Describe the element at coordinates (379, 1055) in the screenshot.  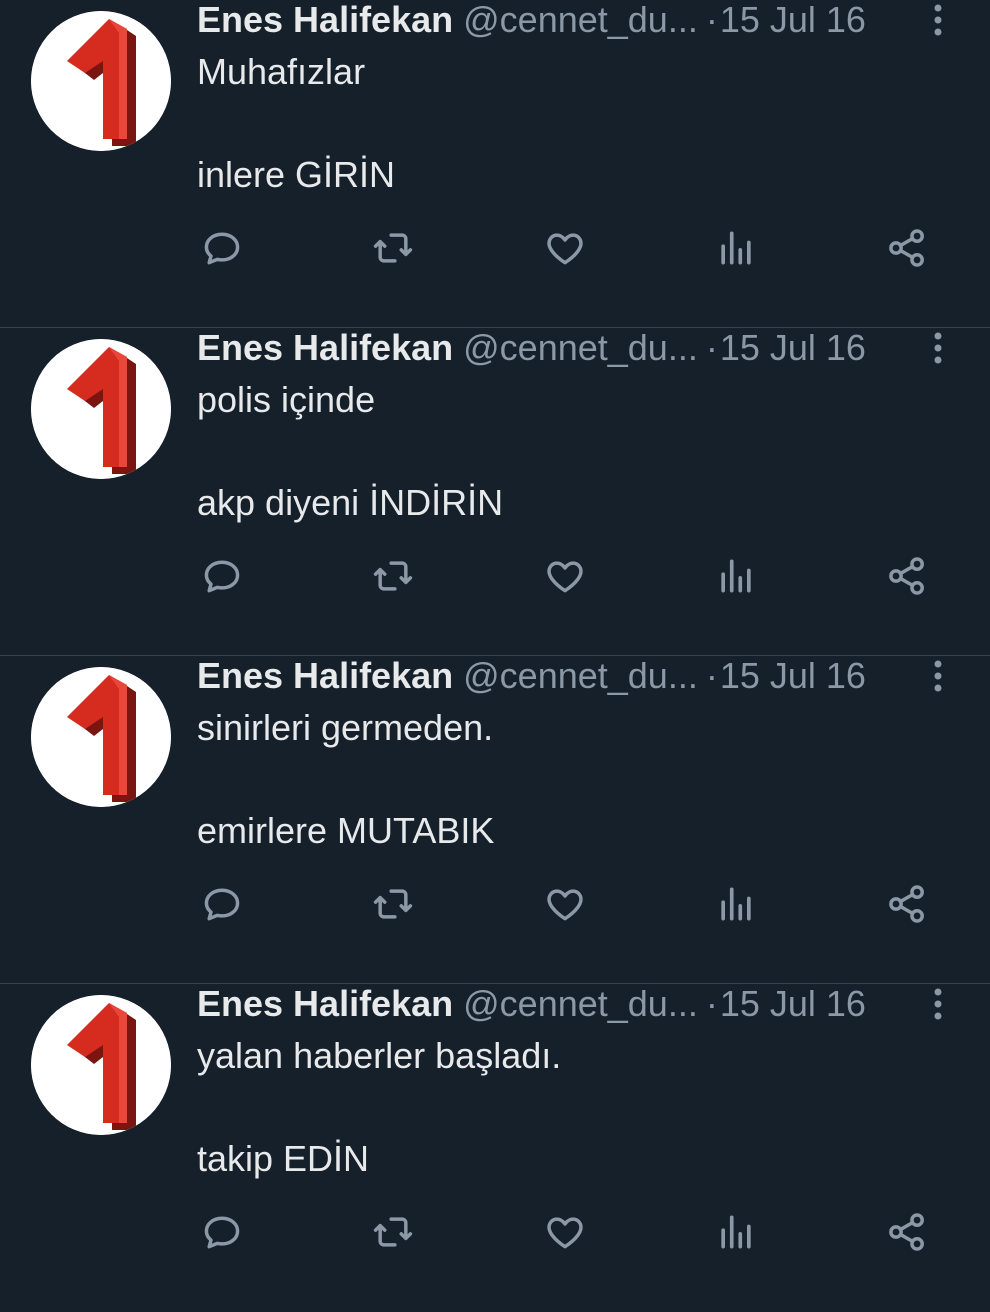
I see `tweet-text-line: yalan haberler başladı.` at that location.